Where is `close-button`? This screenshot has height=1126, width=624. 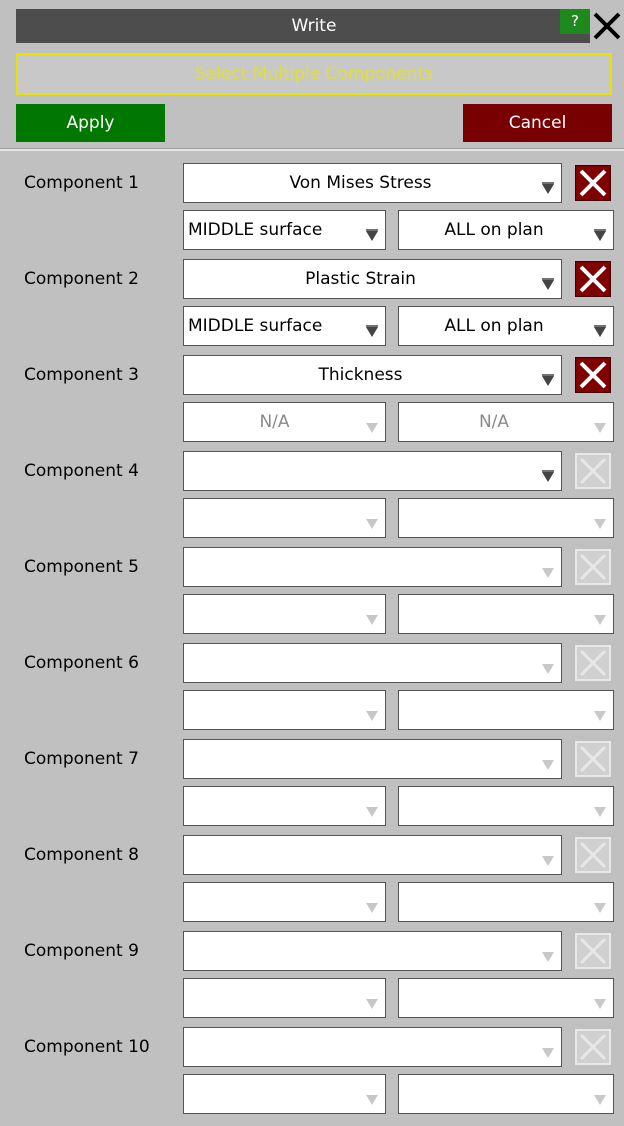
close-button is located at coordinates (607, 26).